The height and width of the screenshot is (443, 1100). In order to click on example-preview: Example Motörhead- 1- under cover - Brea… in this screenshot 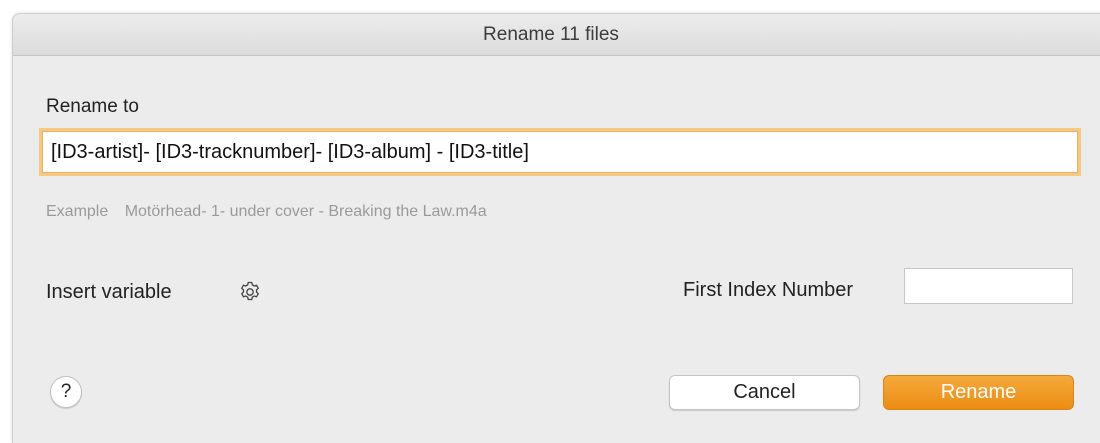, I will do `click(266, 212)`.